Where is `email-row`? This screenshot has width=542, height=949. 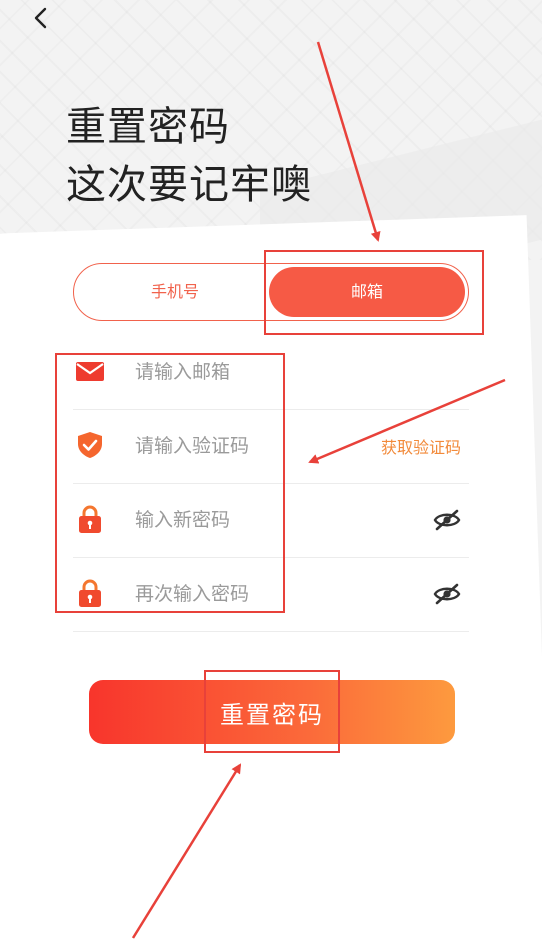 email-row is located at coordinates (271, 373).